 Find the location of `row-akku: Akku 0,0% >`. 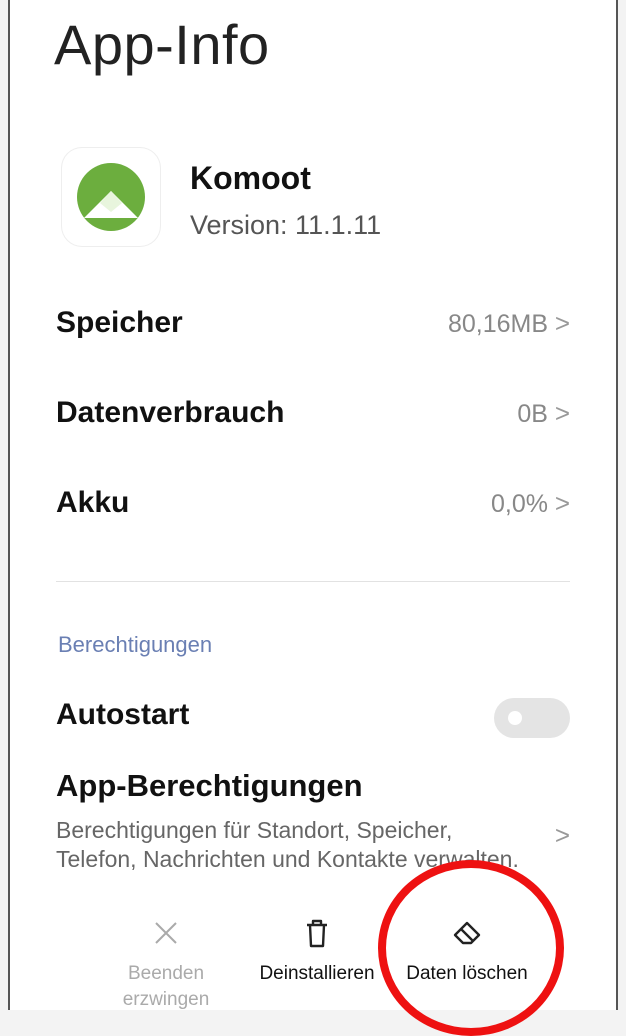

row-akku: Akku 0,0% > is located at coordinates (313, 506).